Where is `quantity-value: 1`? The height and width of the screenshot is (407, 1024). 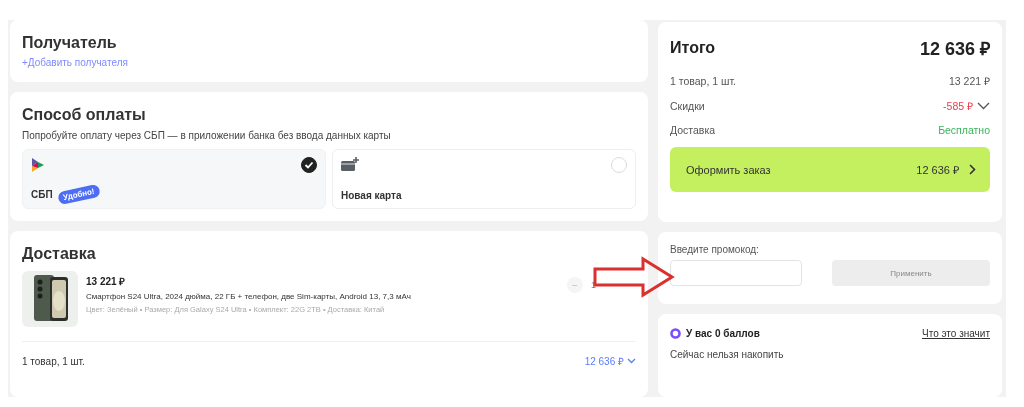
quantity-value: 1 is located at coordinates (593, 285).